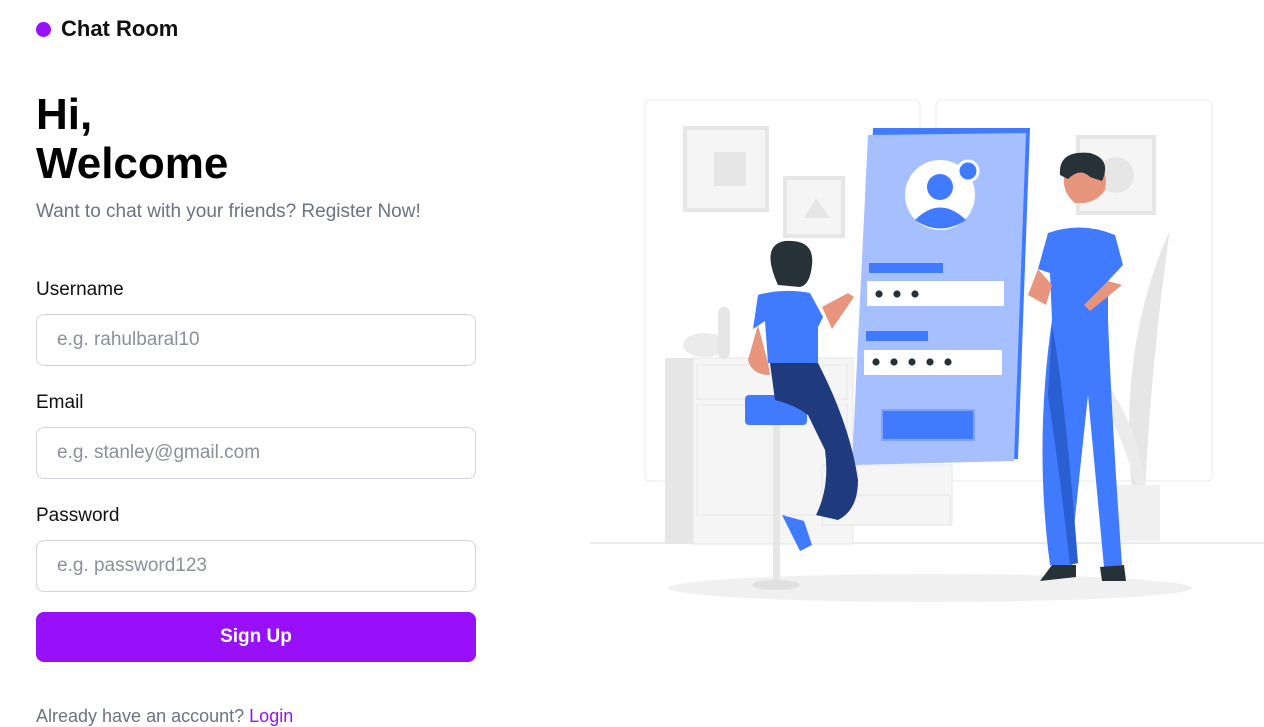  What do you see at coordinates (256, 139) in the screenshot?
I see `greeting: Hi, Welcome` at bounding box center [256, 139].